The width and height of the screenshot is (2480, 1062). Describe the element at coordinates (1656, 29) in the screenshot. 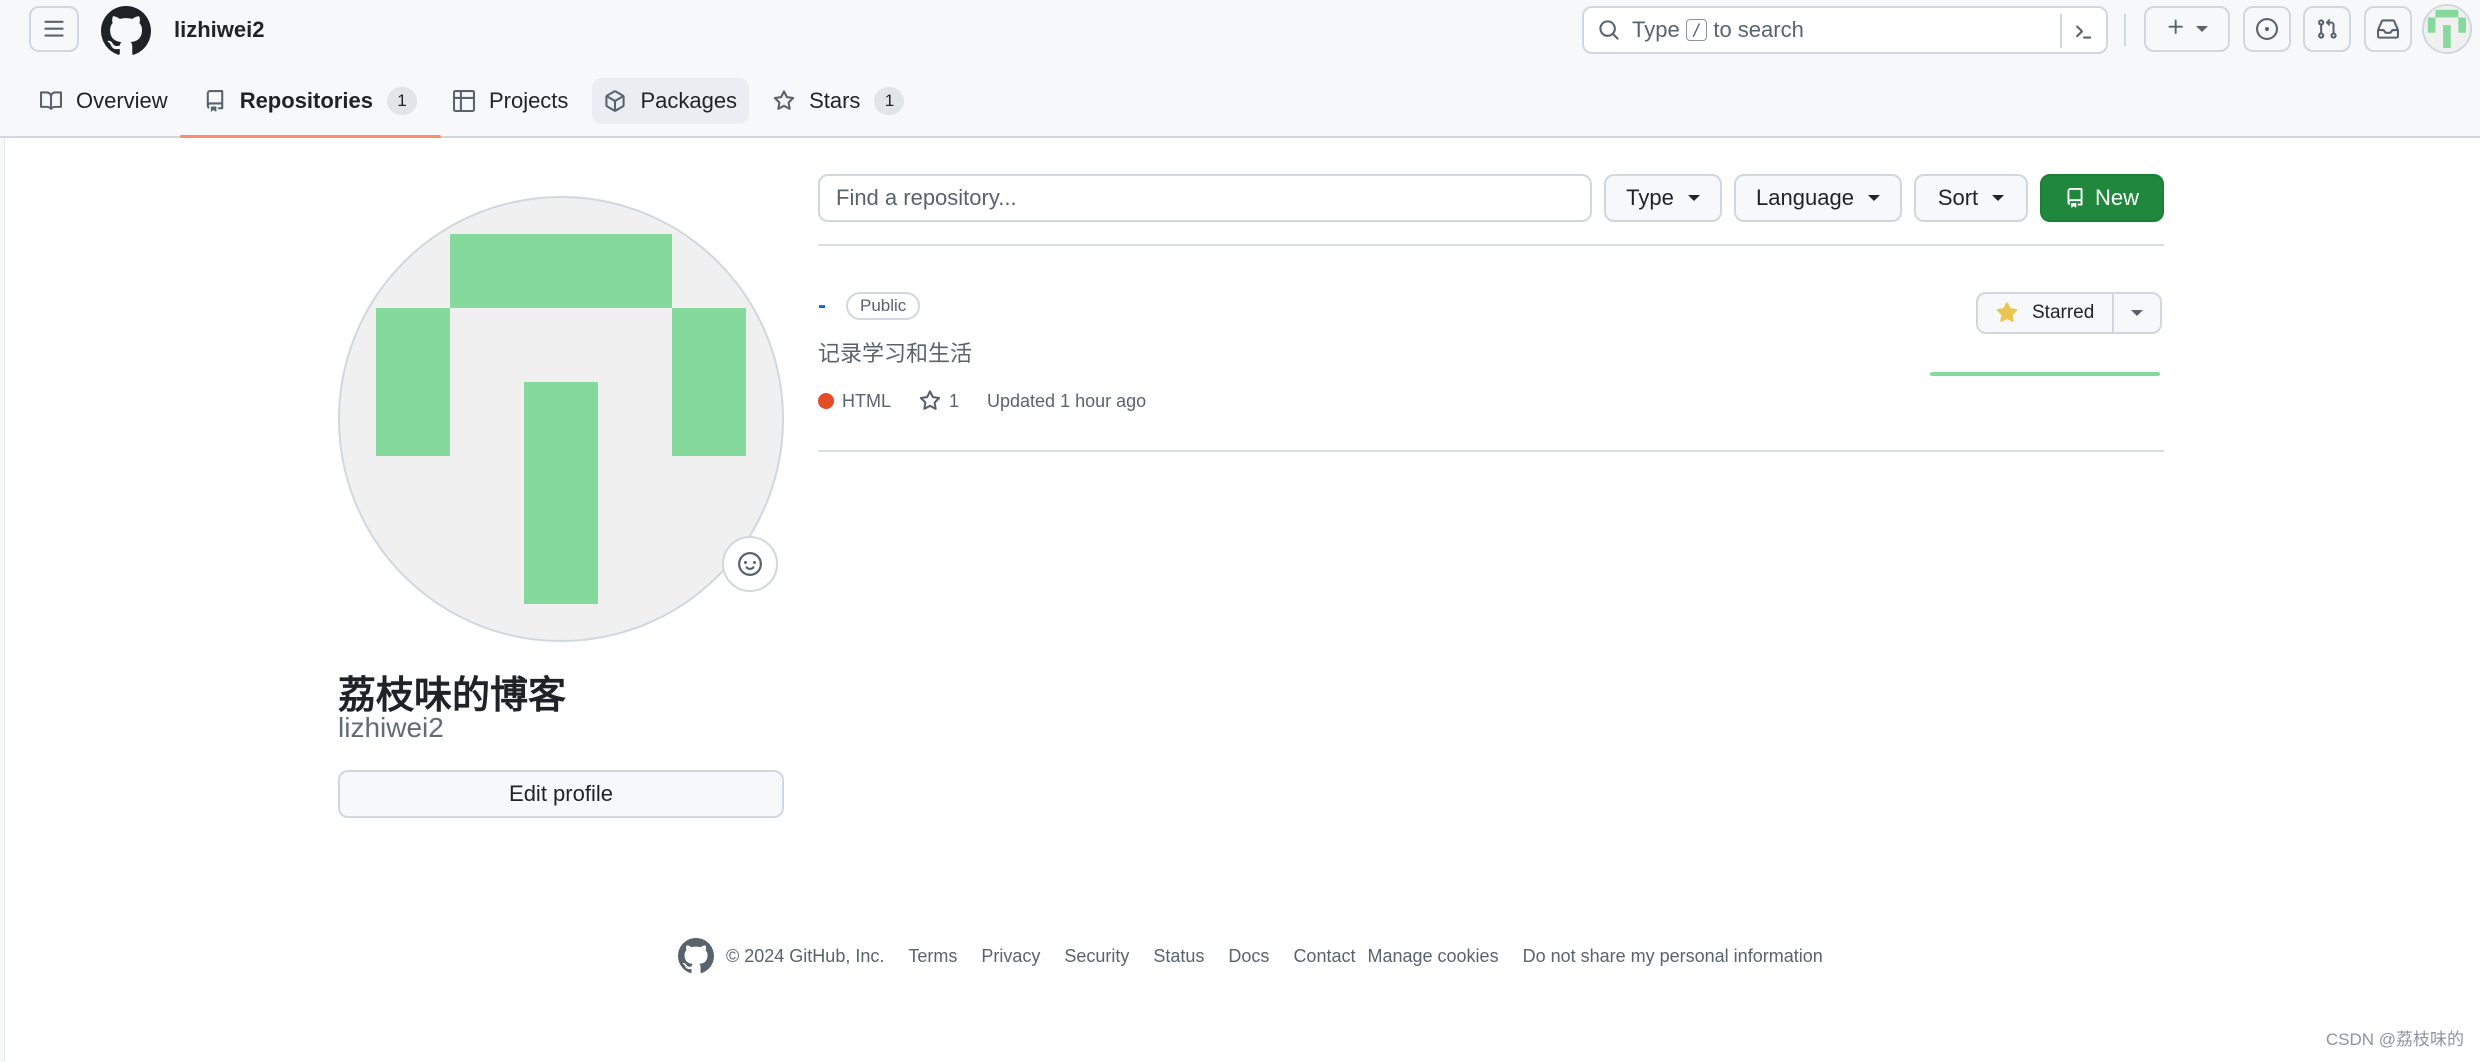

I see `search-prefix: Type` at that location.